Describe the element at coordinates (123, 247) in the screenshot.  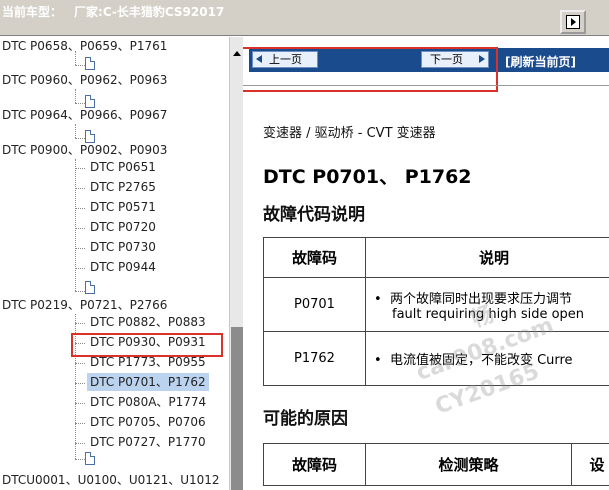
I see `tree-item: DTC P0730` at that location.